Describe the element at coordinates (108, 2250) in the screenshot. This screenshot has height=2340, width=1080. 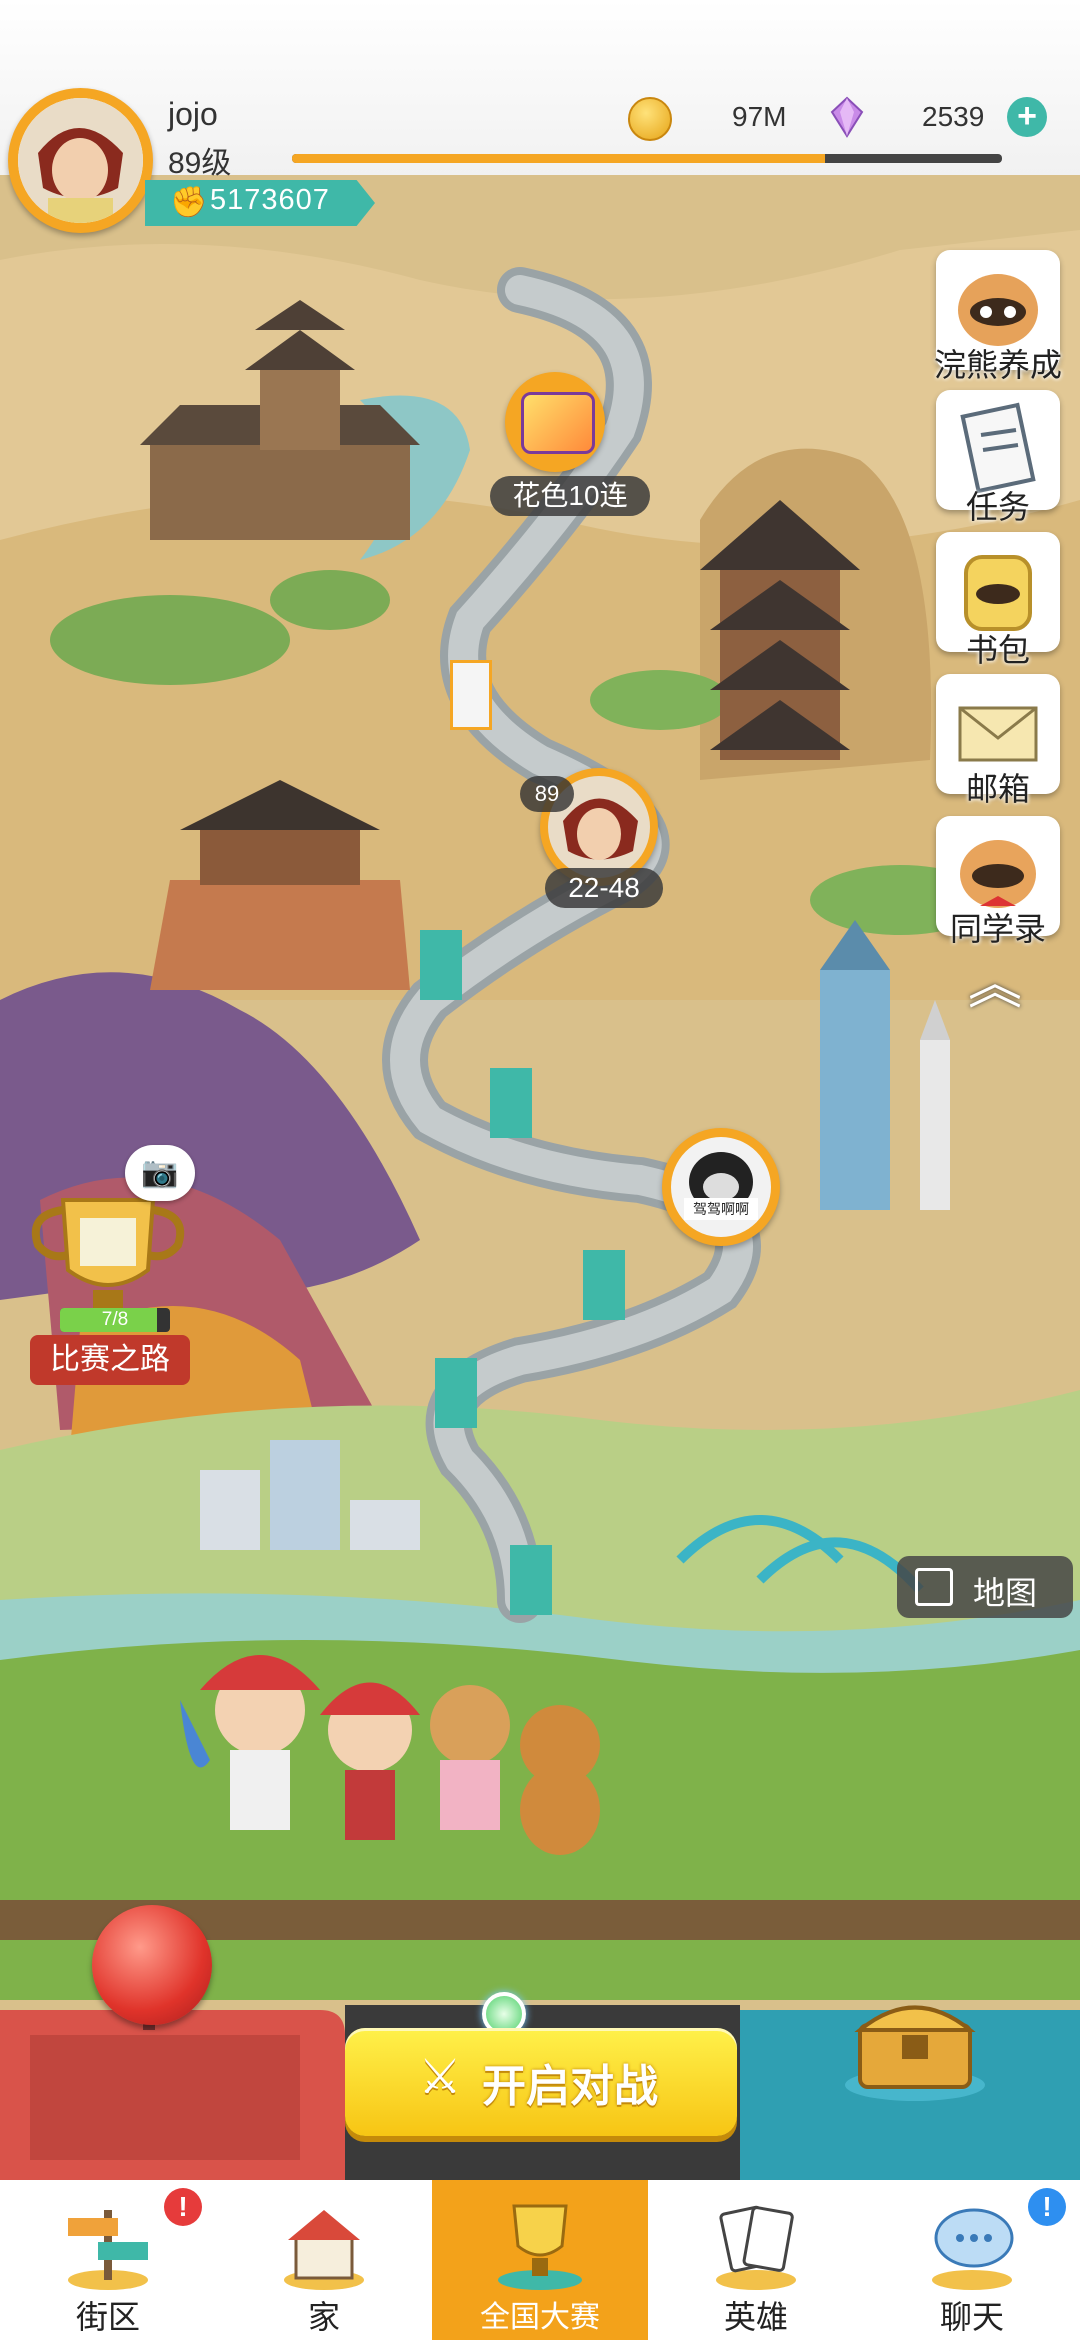
I see `signpost-icon` at that location.